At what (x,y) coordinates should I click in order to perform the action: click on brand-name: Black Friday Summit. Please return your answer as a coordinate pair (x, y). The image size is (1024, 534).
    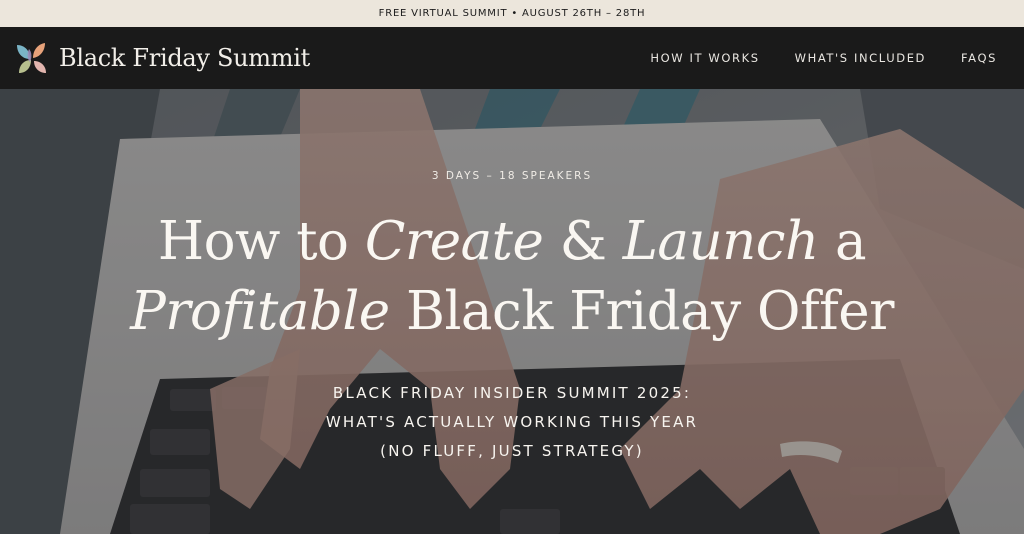
    Looking at the image, I should click on (184, 58).